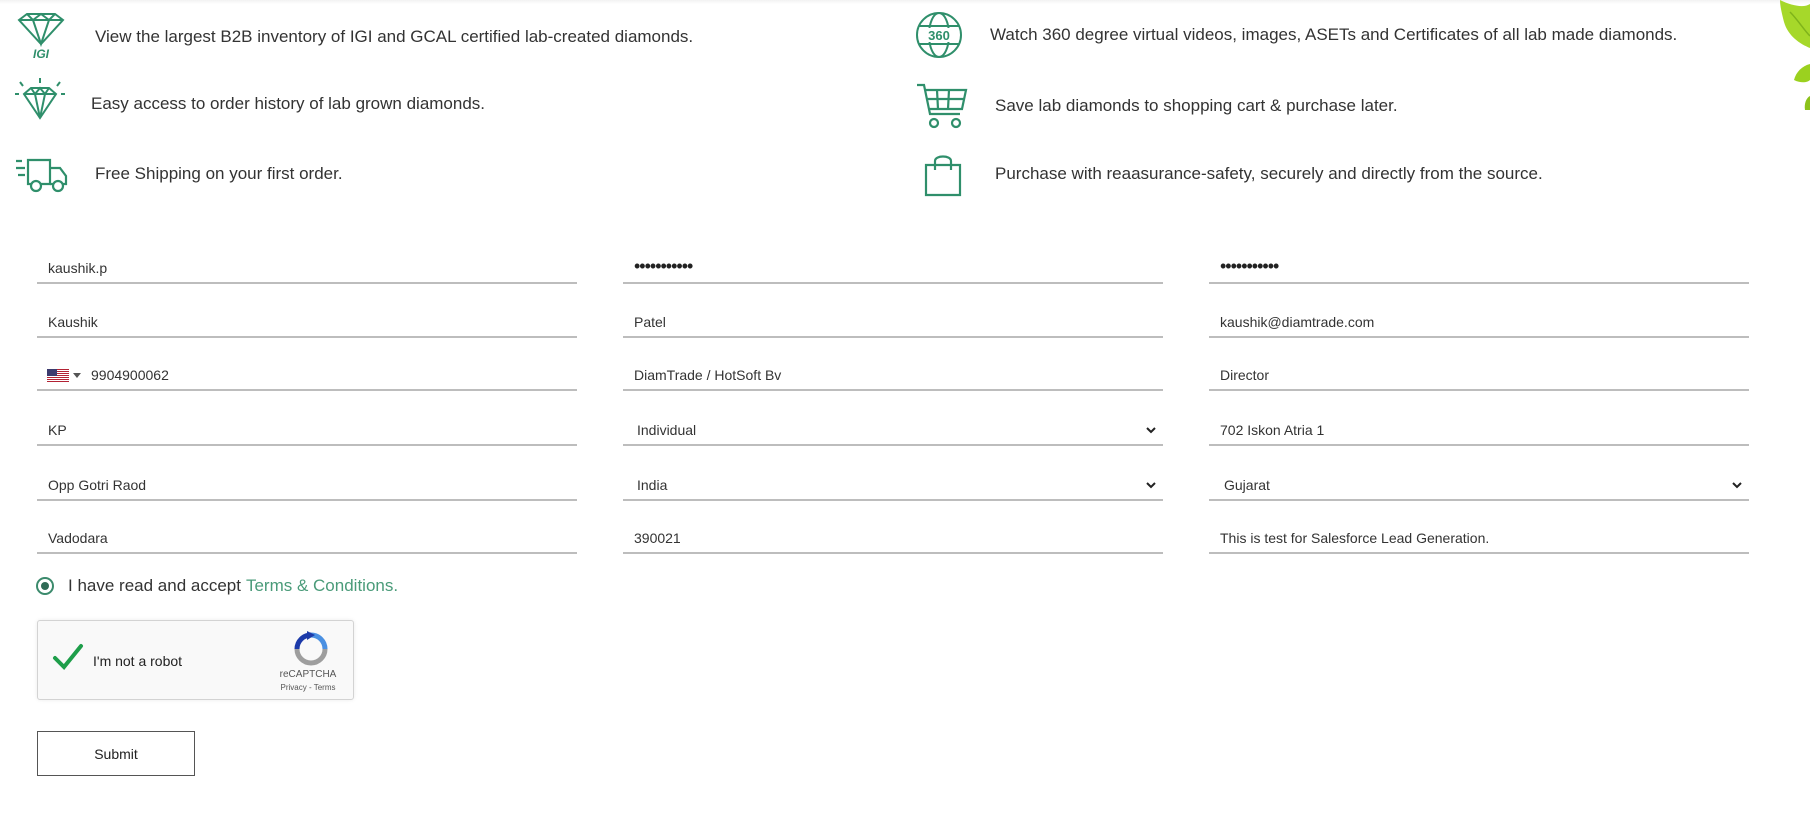 This screenshot has width=1810, height=816. Describe the element at coordinates (893, 323) in the screenshot. I see `last-name-field: Patel` at that location.